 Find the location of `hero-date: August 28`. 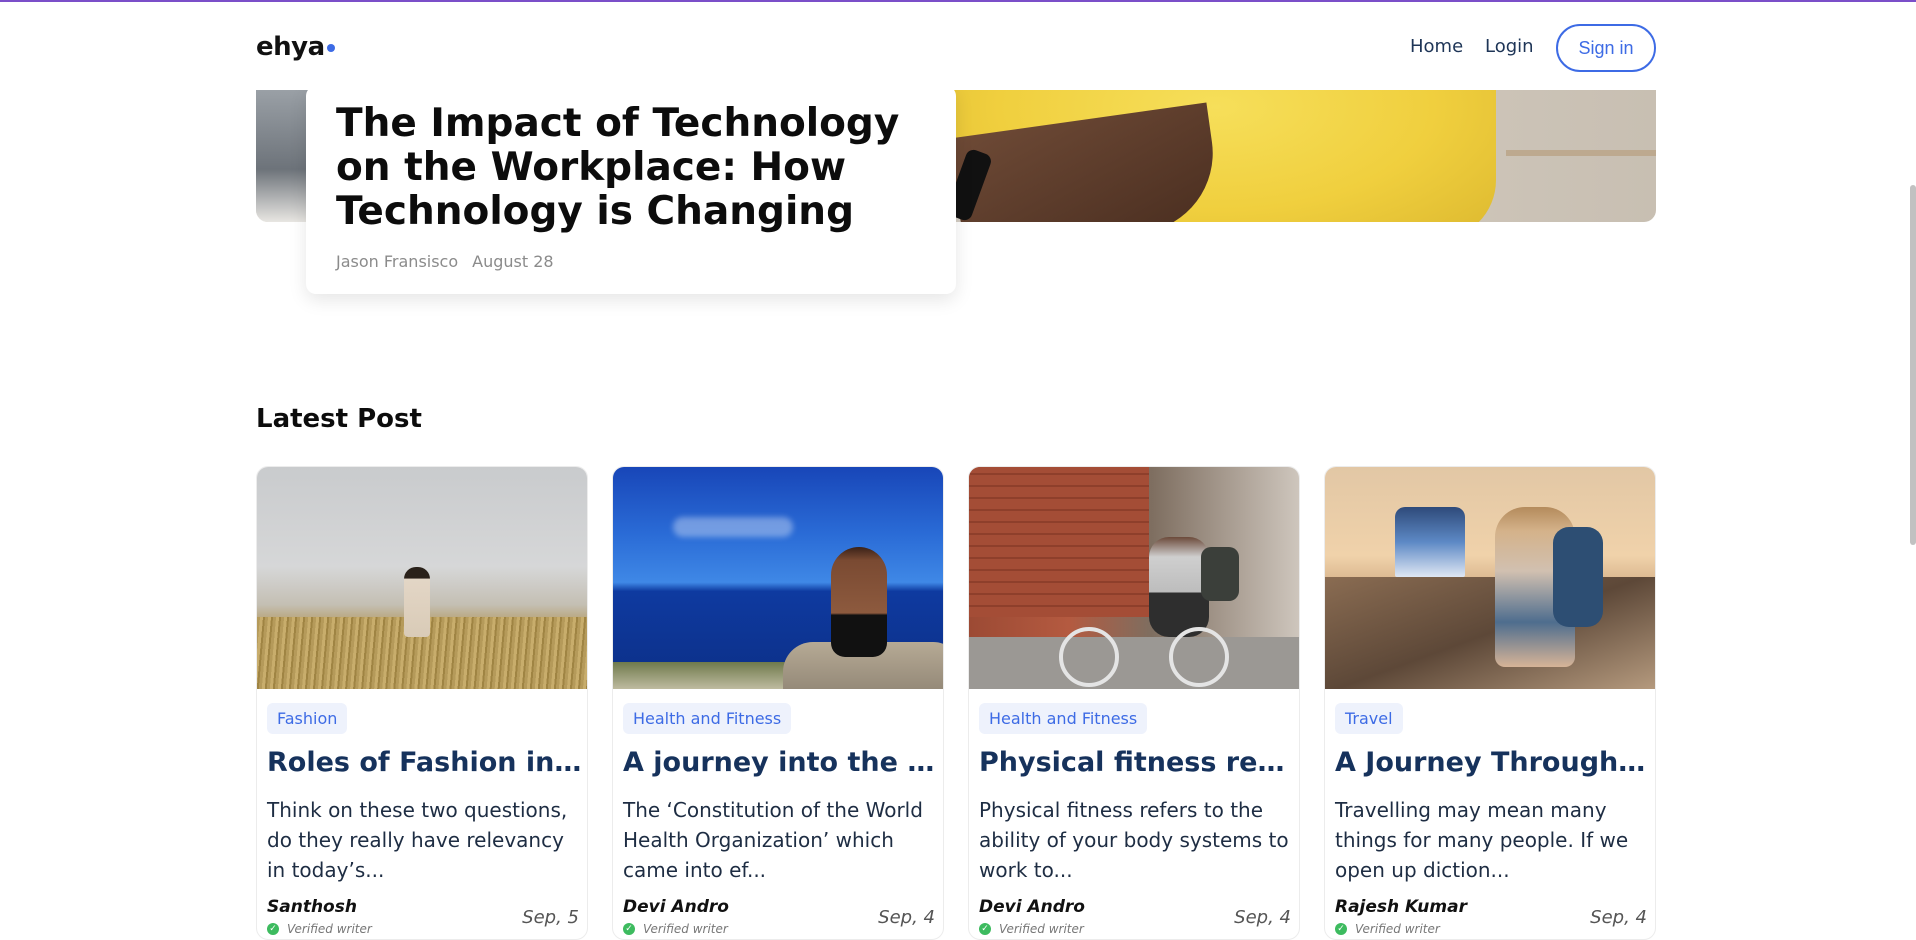

hero-date: August 28 is located at coordinates (513, 261).